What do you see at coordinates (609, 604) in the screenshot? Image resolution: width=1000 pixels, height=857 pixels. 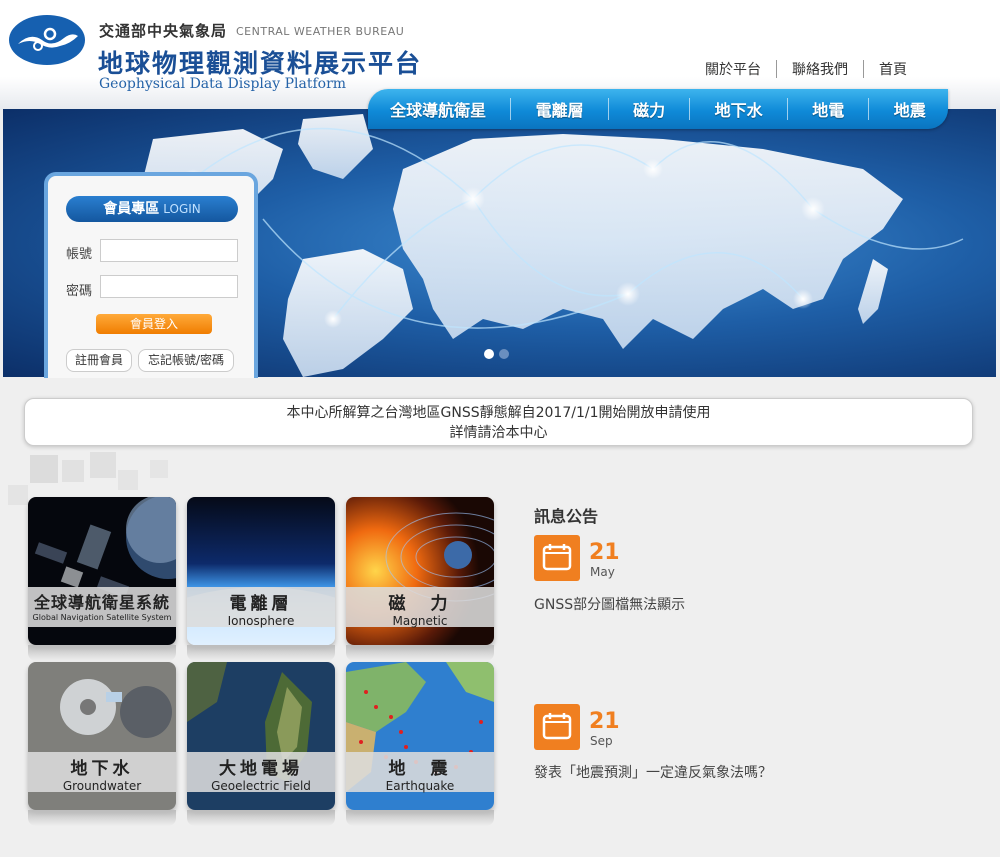 I see `news-item-link: GNSS部分圖檔無法顯示` at bounding box center [609, 604].